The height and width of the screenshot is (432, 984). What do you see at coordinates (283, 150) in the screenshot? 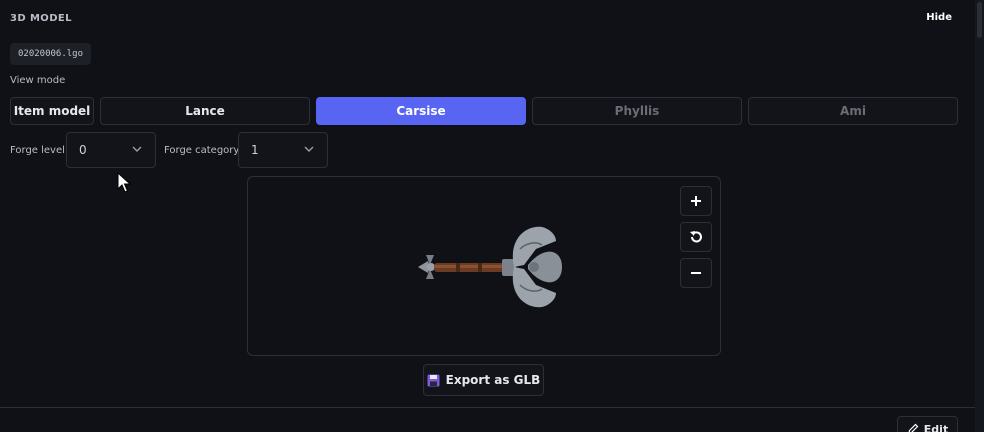
I see `forge-category-select: 1` at bounding box center [283, 150].